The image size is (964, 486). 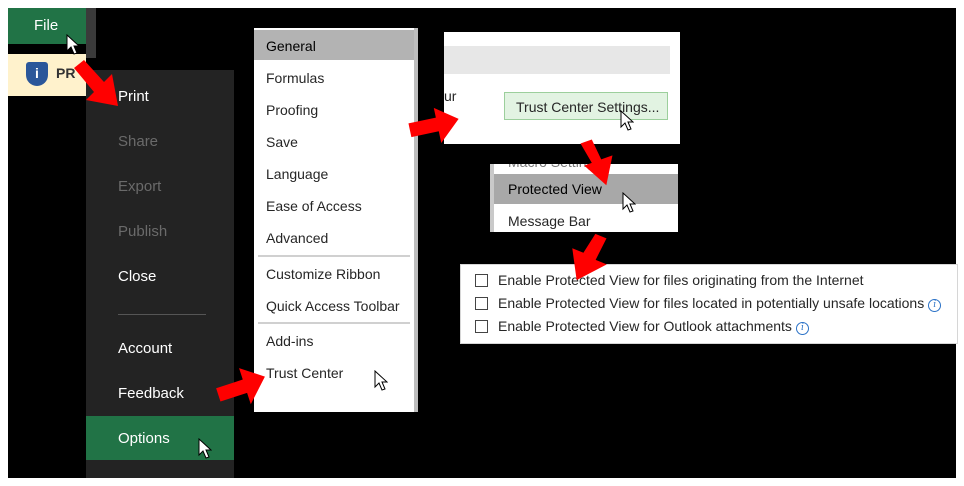 What do you see at coordinates (549, 221) in the screenshot?
I see `trust-center-category-label: Message Bar` at bounding box center [549, 221].